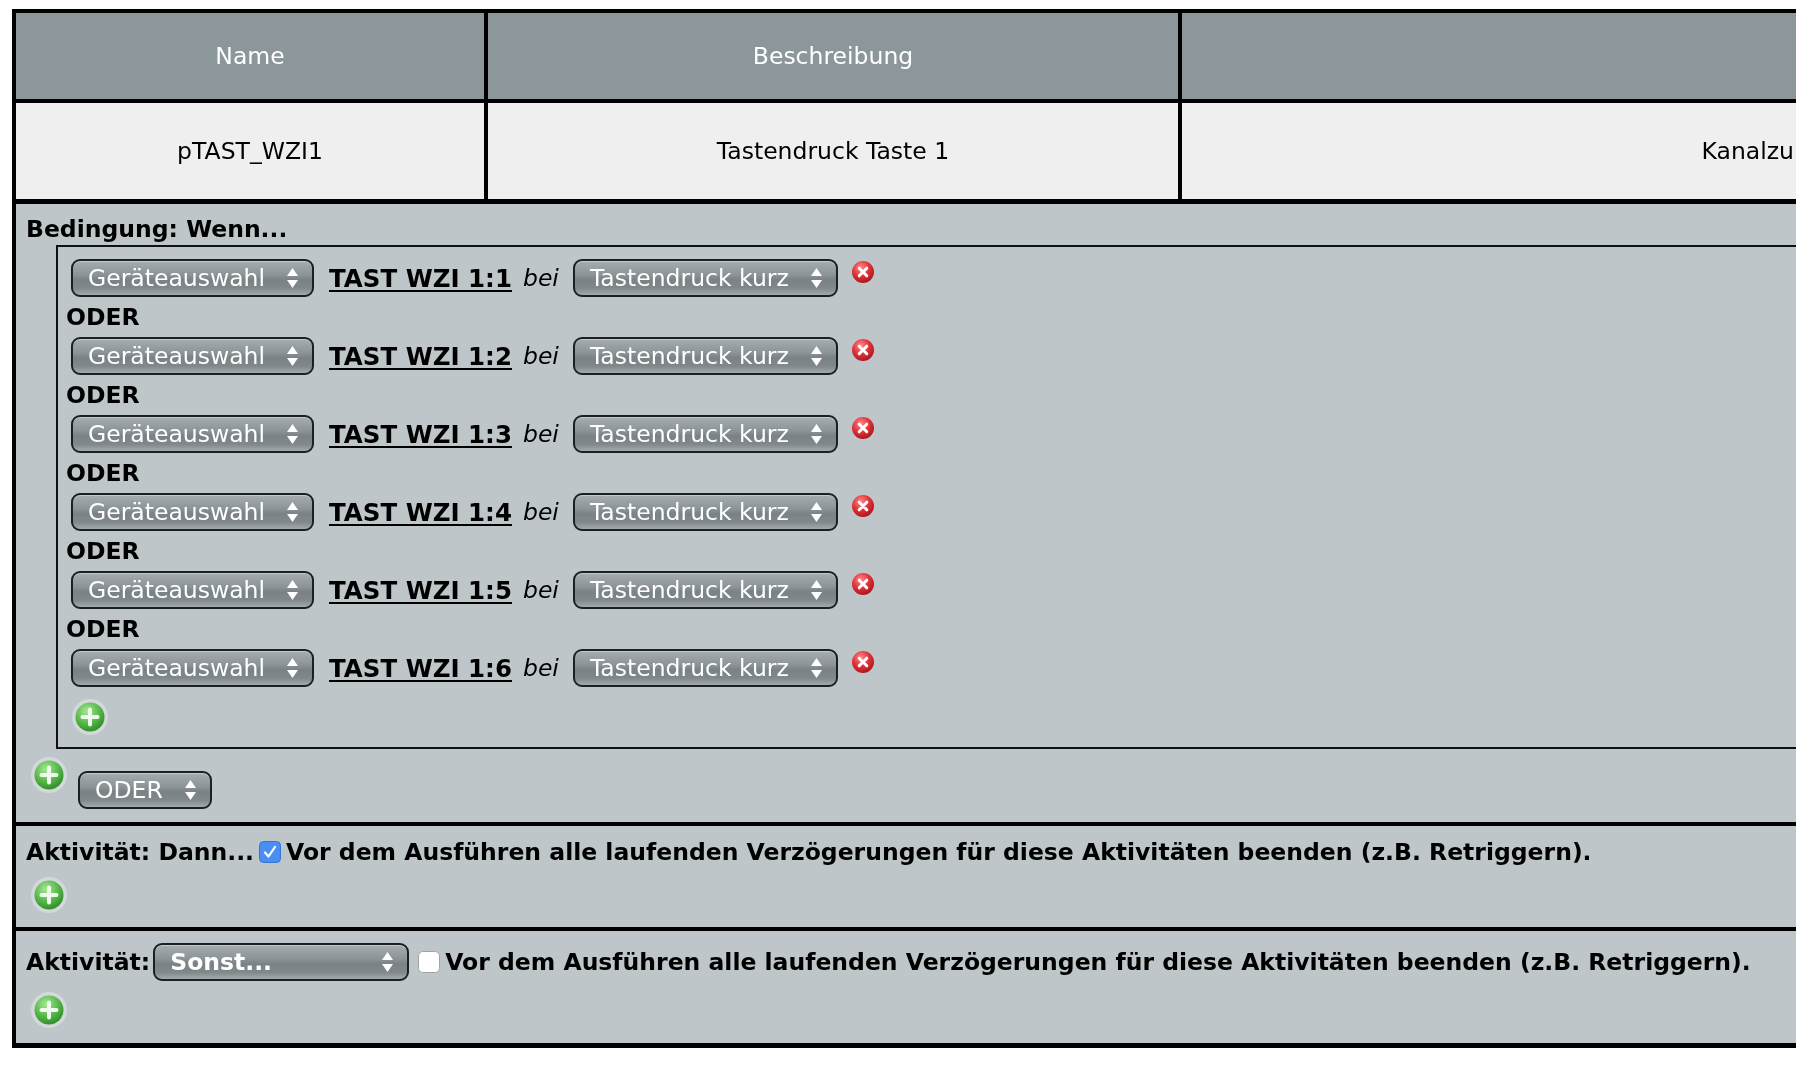 The width and height of the screenshot is (1796, 1088). Describe the element at coordinates (420, 434) in the screenshot. I see `device-link: TAST WZI 1:3` at that location.